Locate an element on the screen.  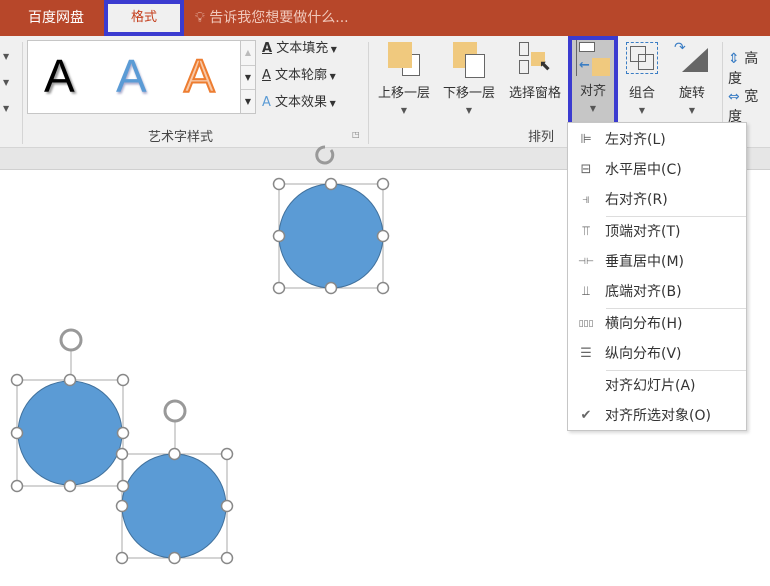
align-right-icon: ⫣ is located at coordinates (586, 199).